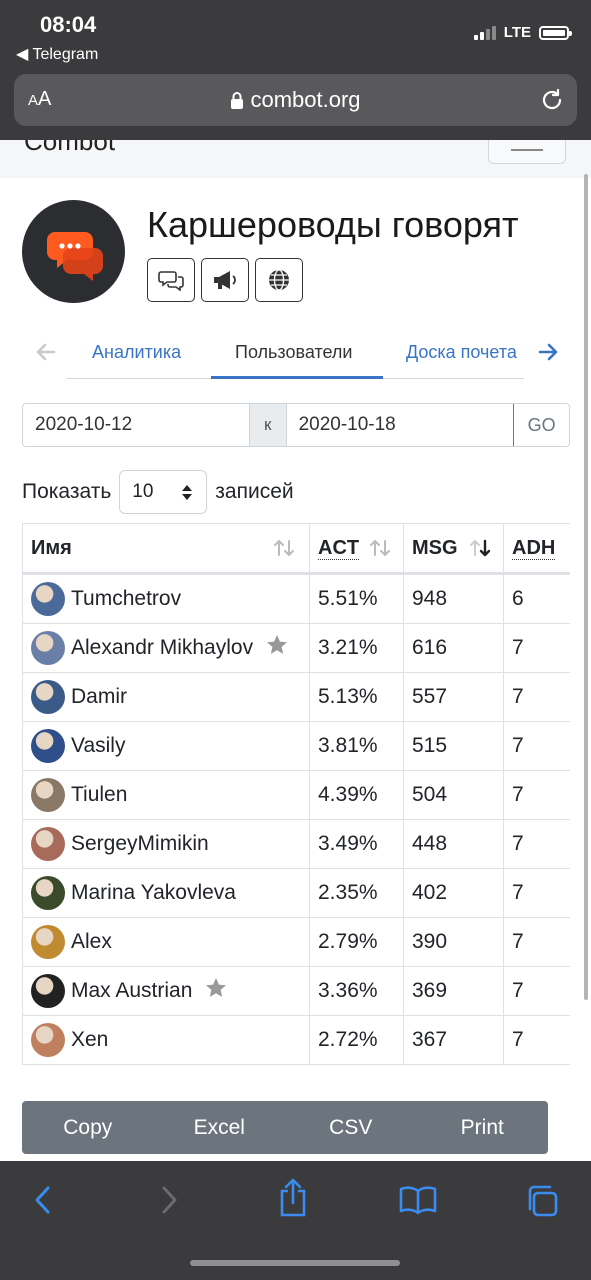 Image resolution: width=591 pixels, height=1280 pixels. Describe the element at coordinates (461, 352) in the screenshot. I see `tab-leaderboard: Доска почета` at that location.